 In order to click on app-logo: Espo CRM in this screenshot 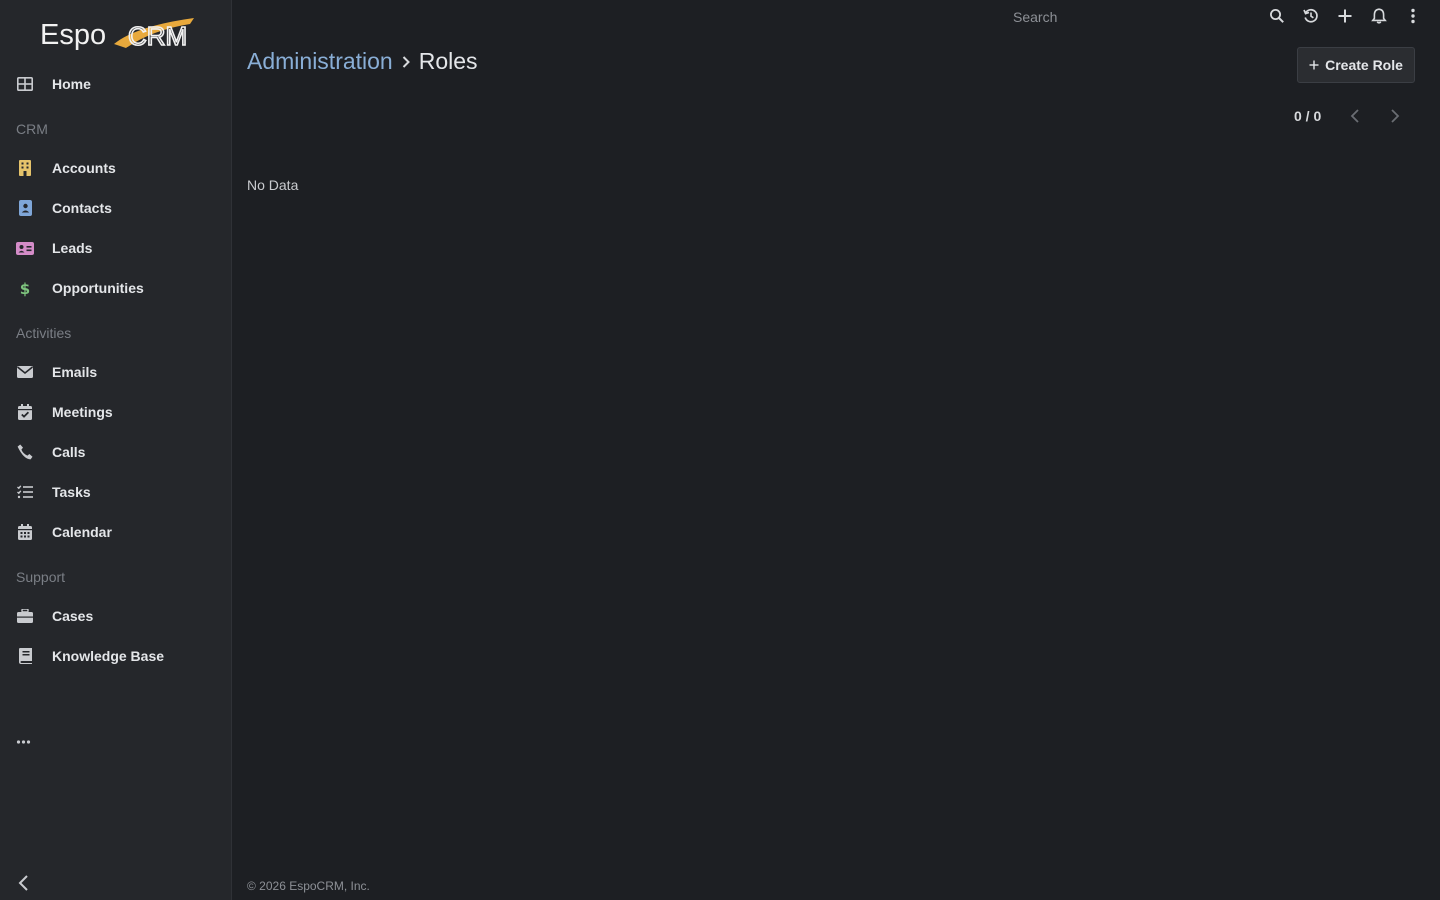, I will do `click(120, 34)`.